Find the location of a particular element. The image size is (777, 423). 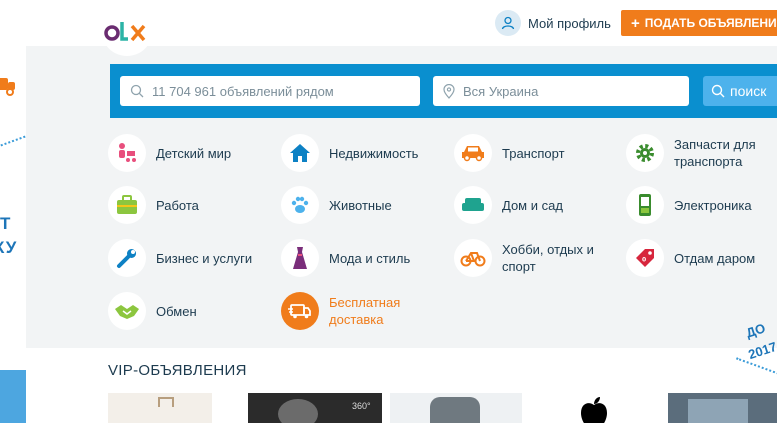

category-label: Обмен is located at coordinates (176, 311).